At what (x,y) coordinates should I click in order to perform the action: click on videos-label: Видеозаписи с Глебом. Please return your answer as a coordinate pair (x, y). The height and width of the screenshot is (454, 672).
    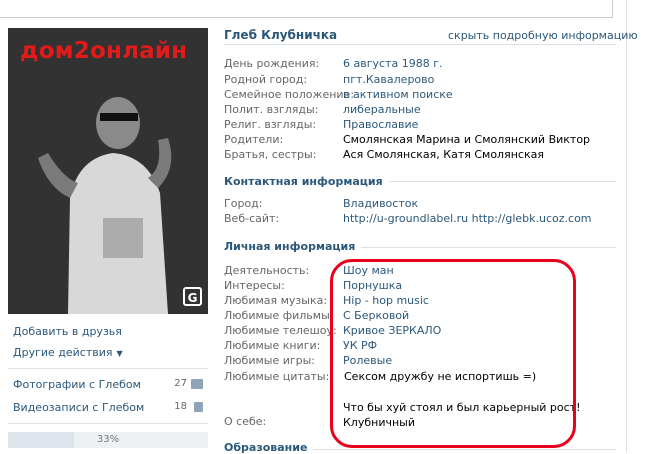
    Looking at the image, I should click on (79, 407).